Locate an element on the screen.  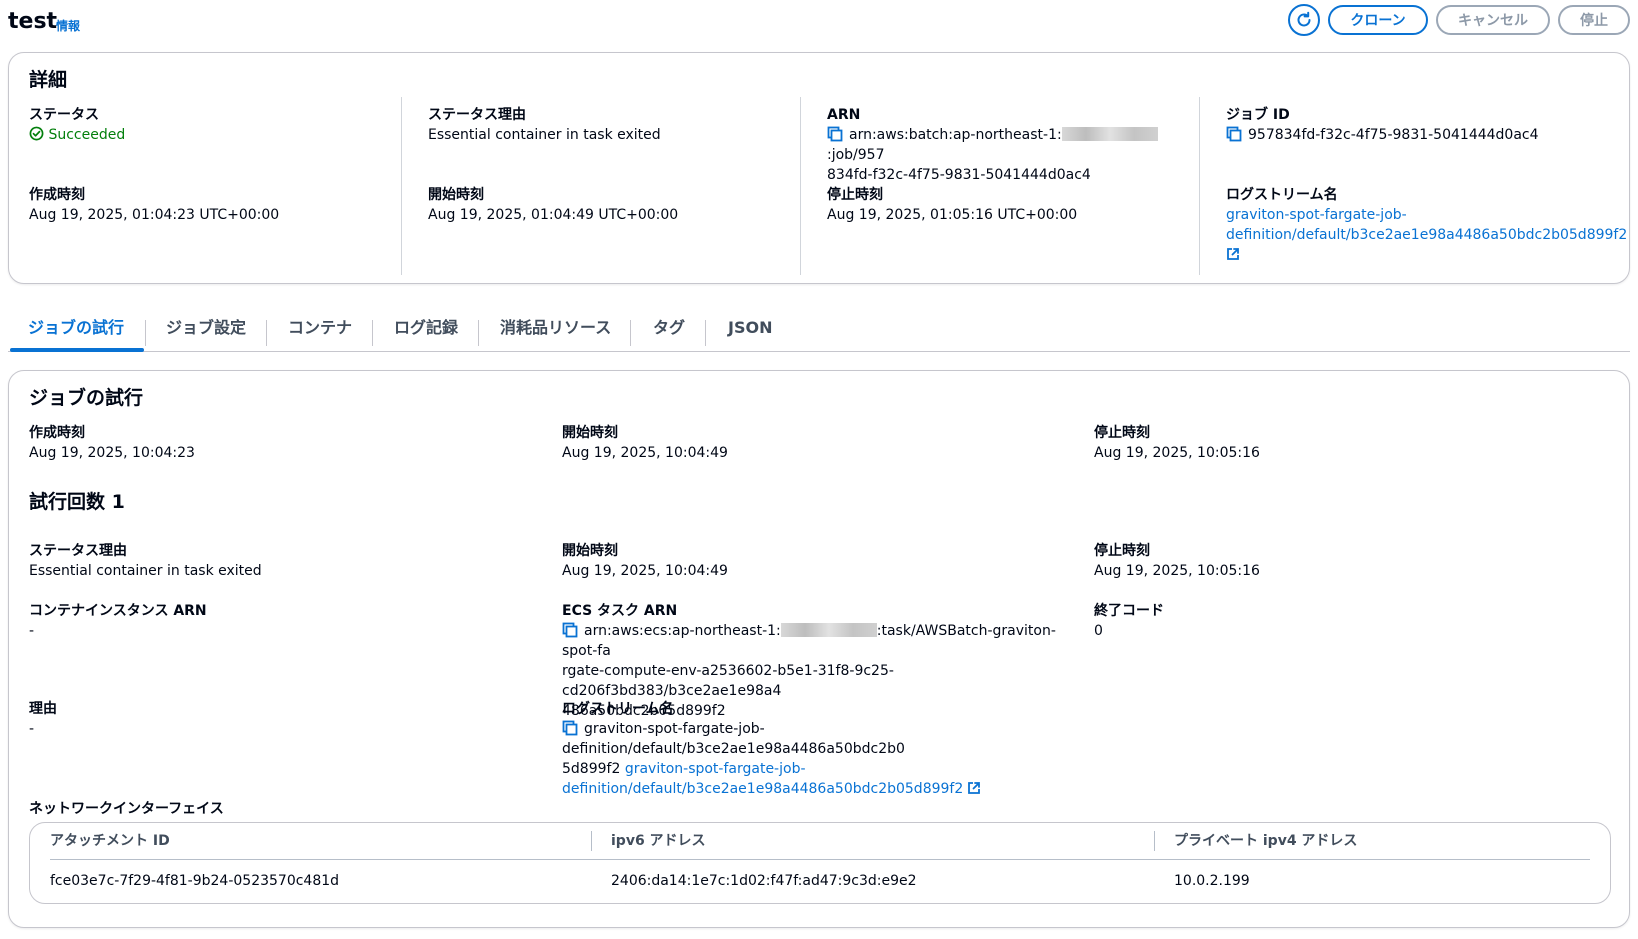
status-value: Succeeded is located at coordinates (87, 135).